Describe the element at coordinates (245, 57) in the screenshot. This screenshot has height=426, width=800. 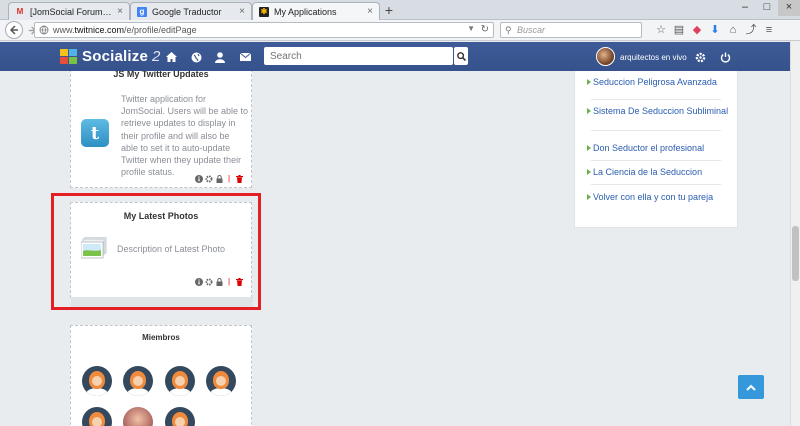
I see `mail-icon` at that location.